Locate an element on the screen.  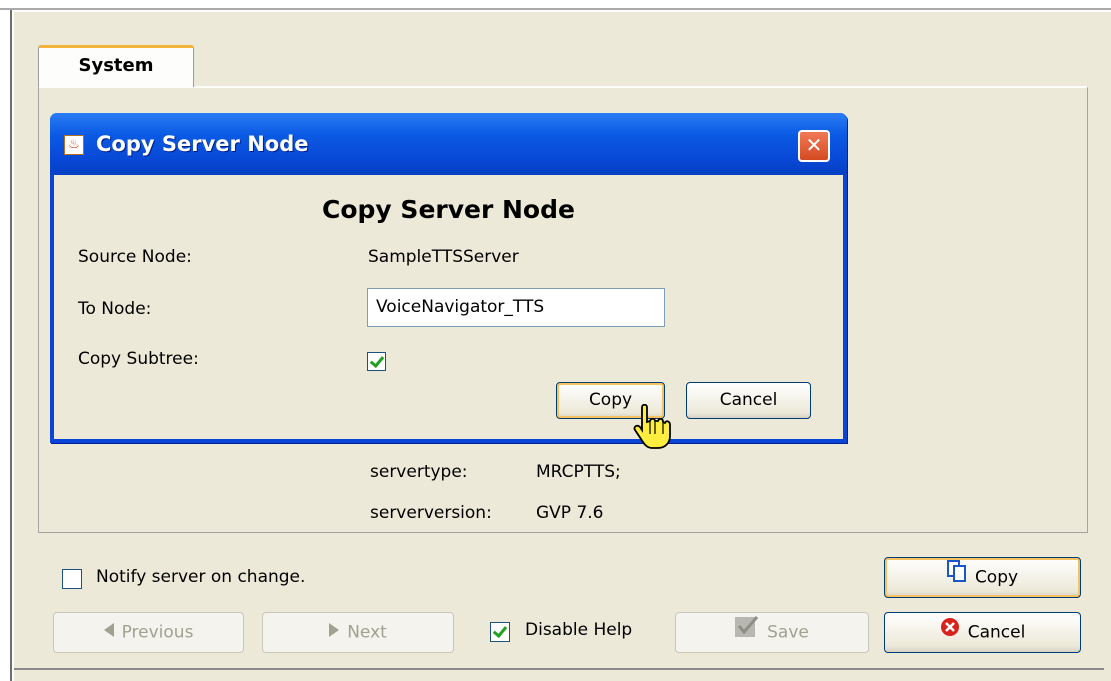
cancel-button: Cancel is located at coordinates (982, 632).